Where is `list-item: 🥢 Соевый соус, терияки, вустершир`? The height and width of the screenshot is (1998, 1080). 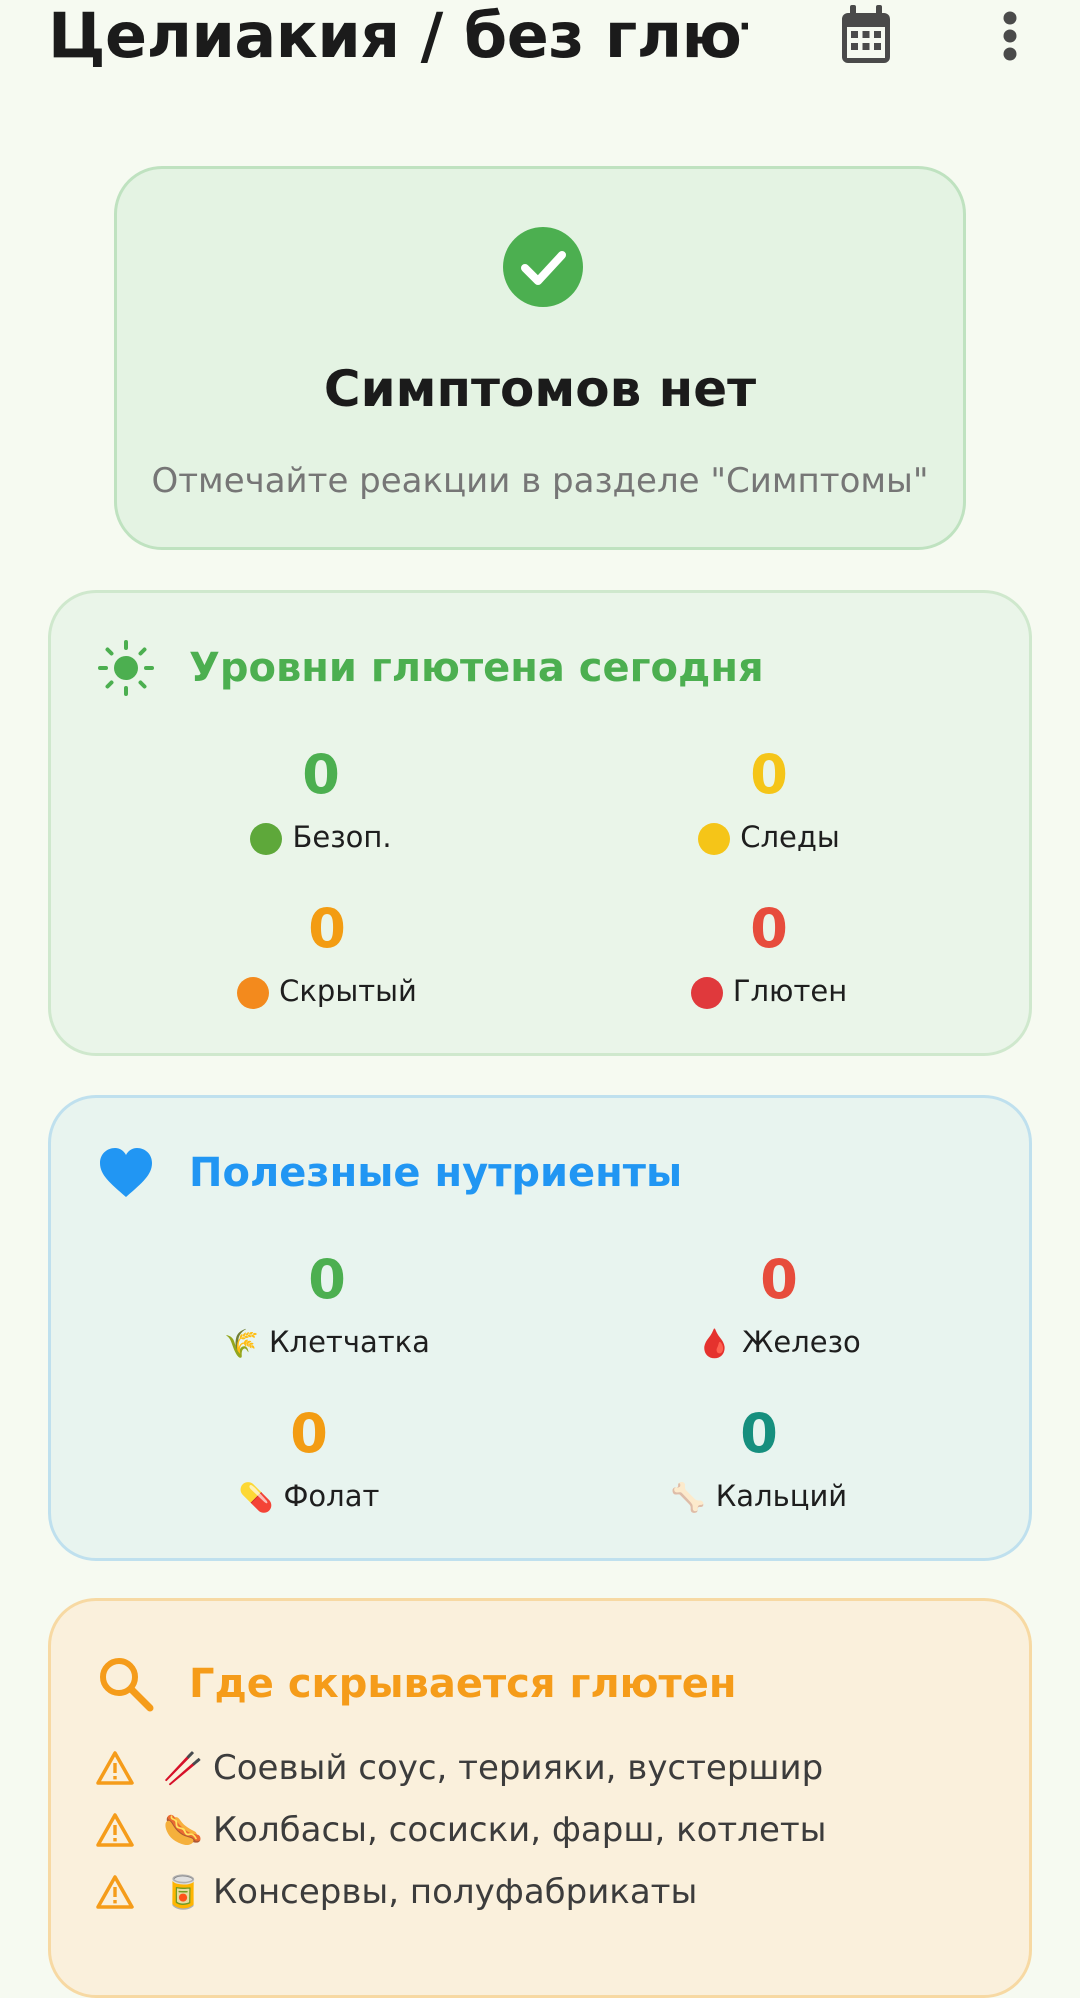 list-item: 🥢 Соевый соус, терияки, вустершир is located at coordinates (535, 1768).